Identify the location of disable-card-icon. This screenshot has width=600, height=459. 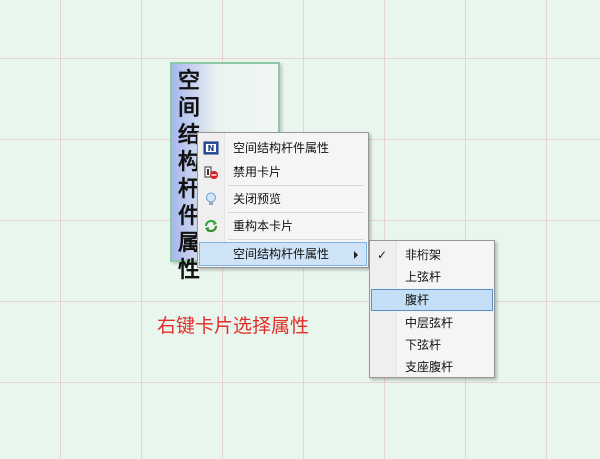
(211, 172).